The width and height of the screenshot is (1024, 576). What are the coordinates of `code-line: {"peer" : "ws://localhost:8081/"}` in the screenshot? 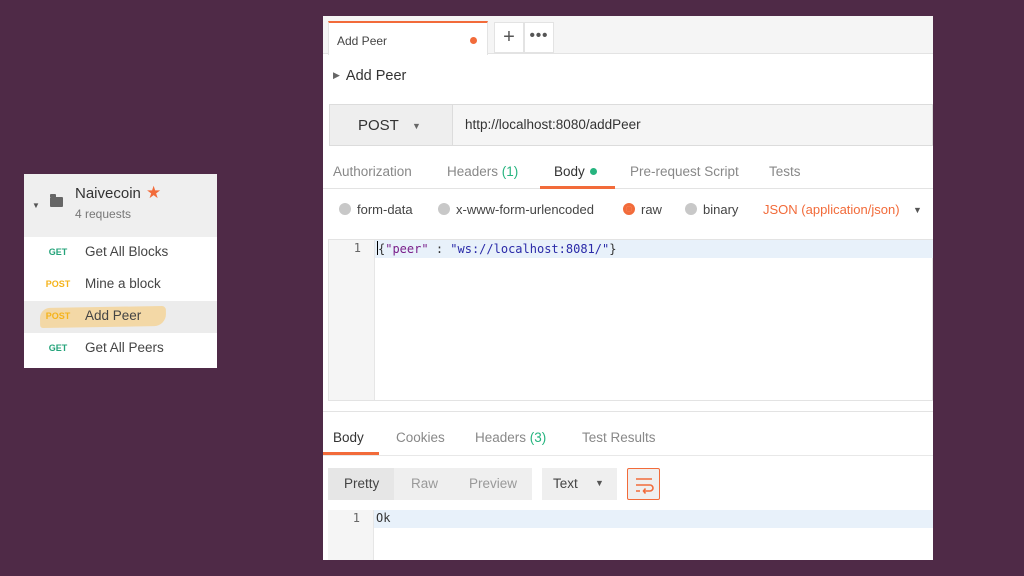 It's located at (496, 248).